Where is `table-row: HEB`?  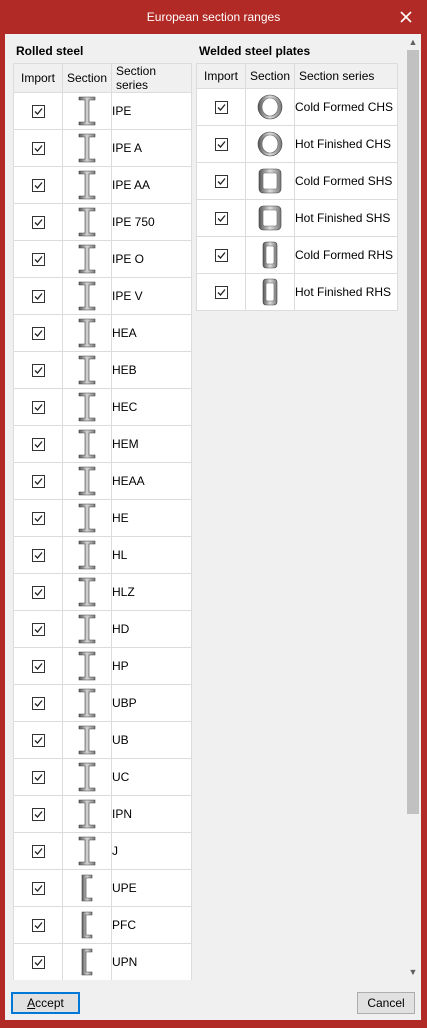
table-row: HEB is located at coordinates (102, 370).